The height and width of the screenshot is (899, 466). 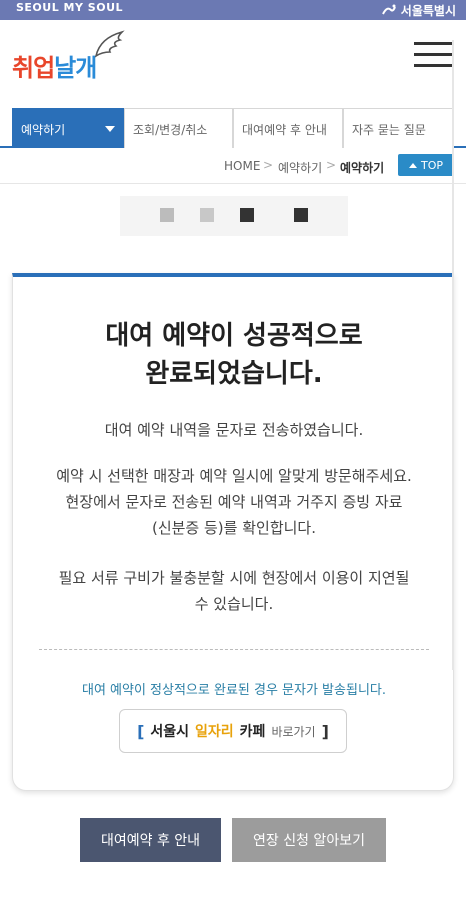 What do you see at coordinates (75, 68) in the screenshot?
I see `logo-text-part2: 날개` at bounding box center [75, 68].